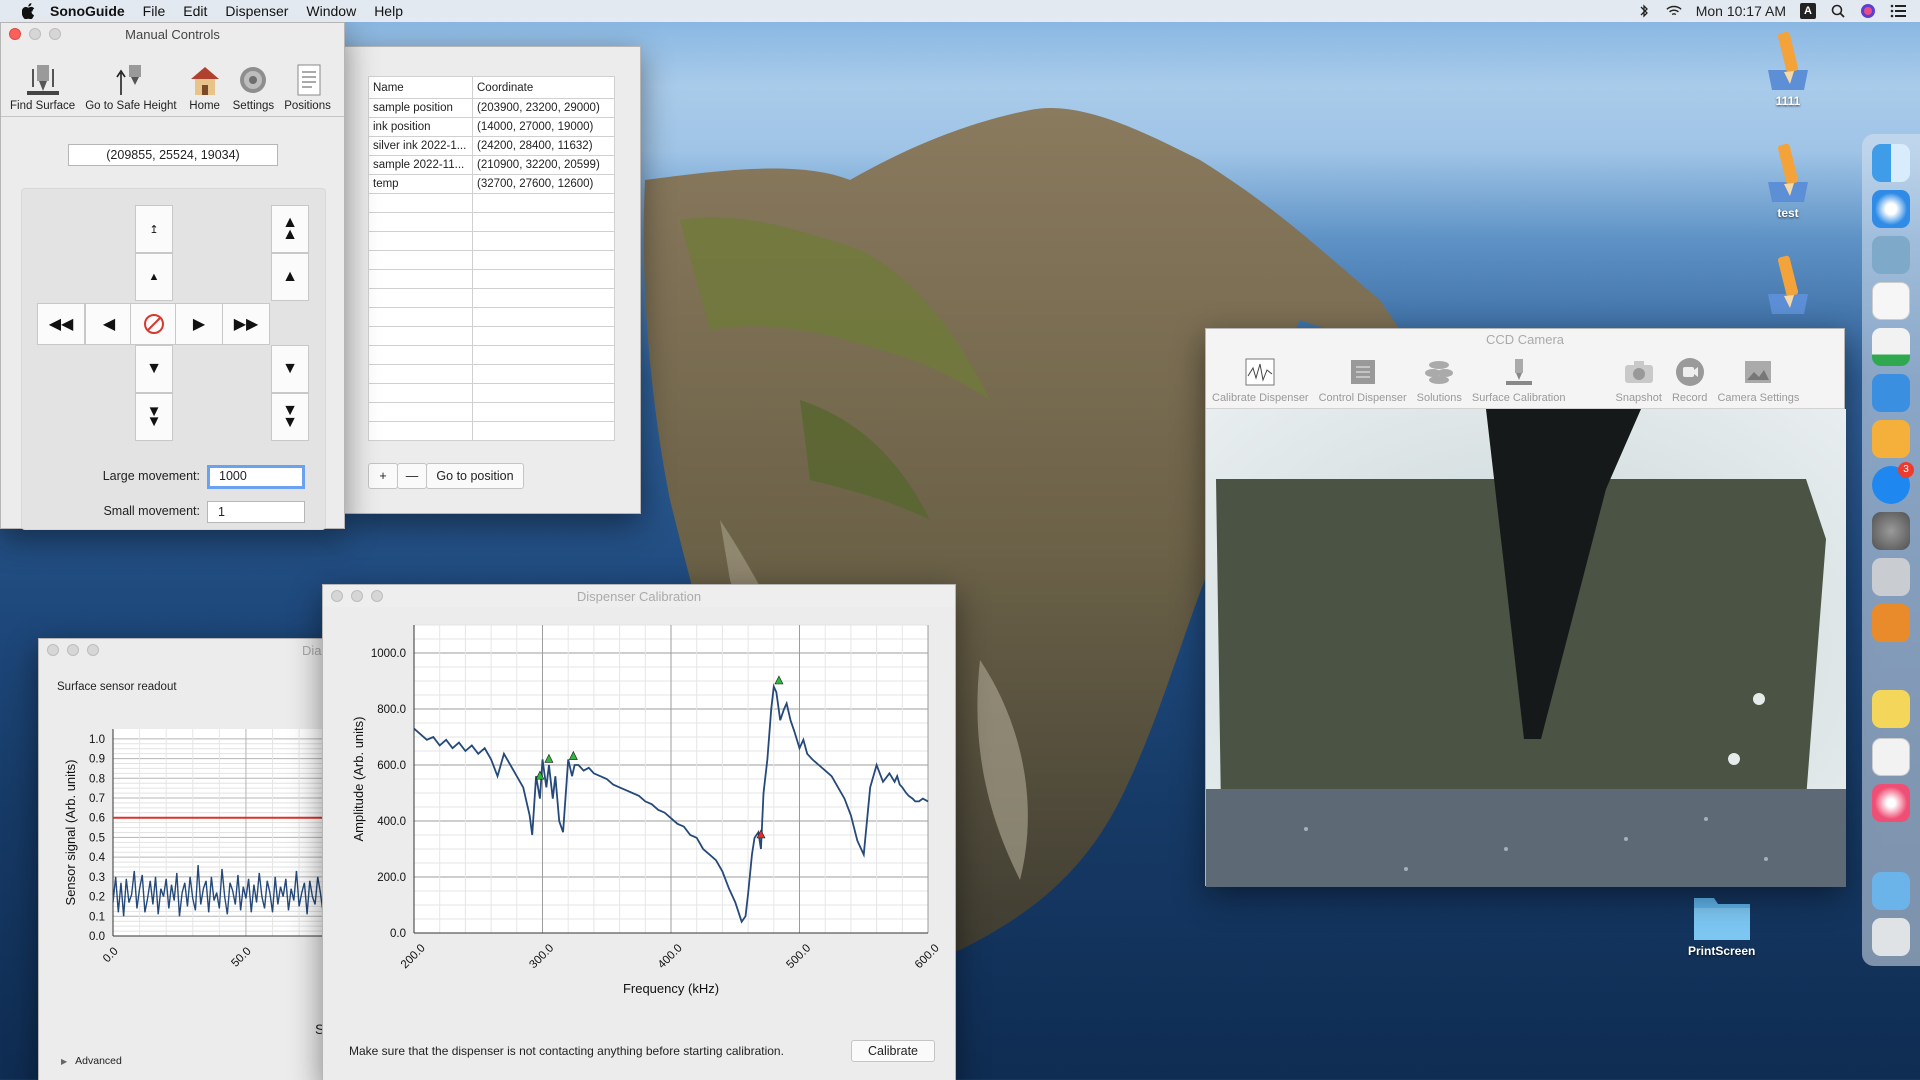 This screenshot has height=1080, width=1920. I want to click on dock-music-icon, so click(1891, 803).